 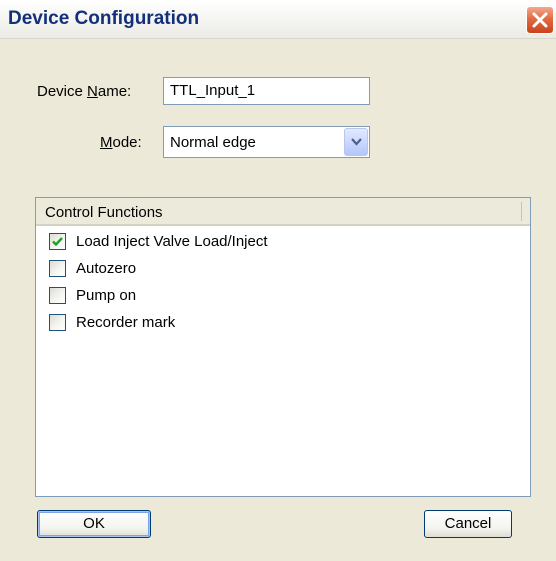 What do you see at coordinates (283, 269) in the screenshot?
I see `list-item: Autozero` at bounding box center [283, 269].